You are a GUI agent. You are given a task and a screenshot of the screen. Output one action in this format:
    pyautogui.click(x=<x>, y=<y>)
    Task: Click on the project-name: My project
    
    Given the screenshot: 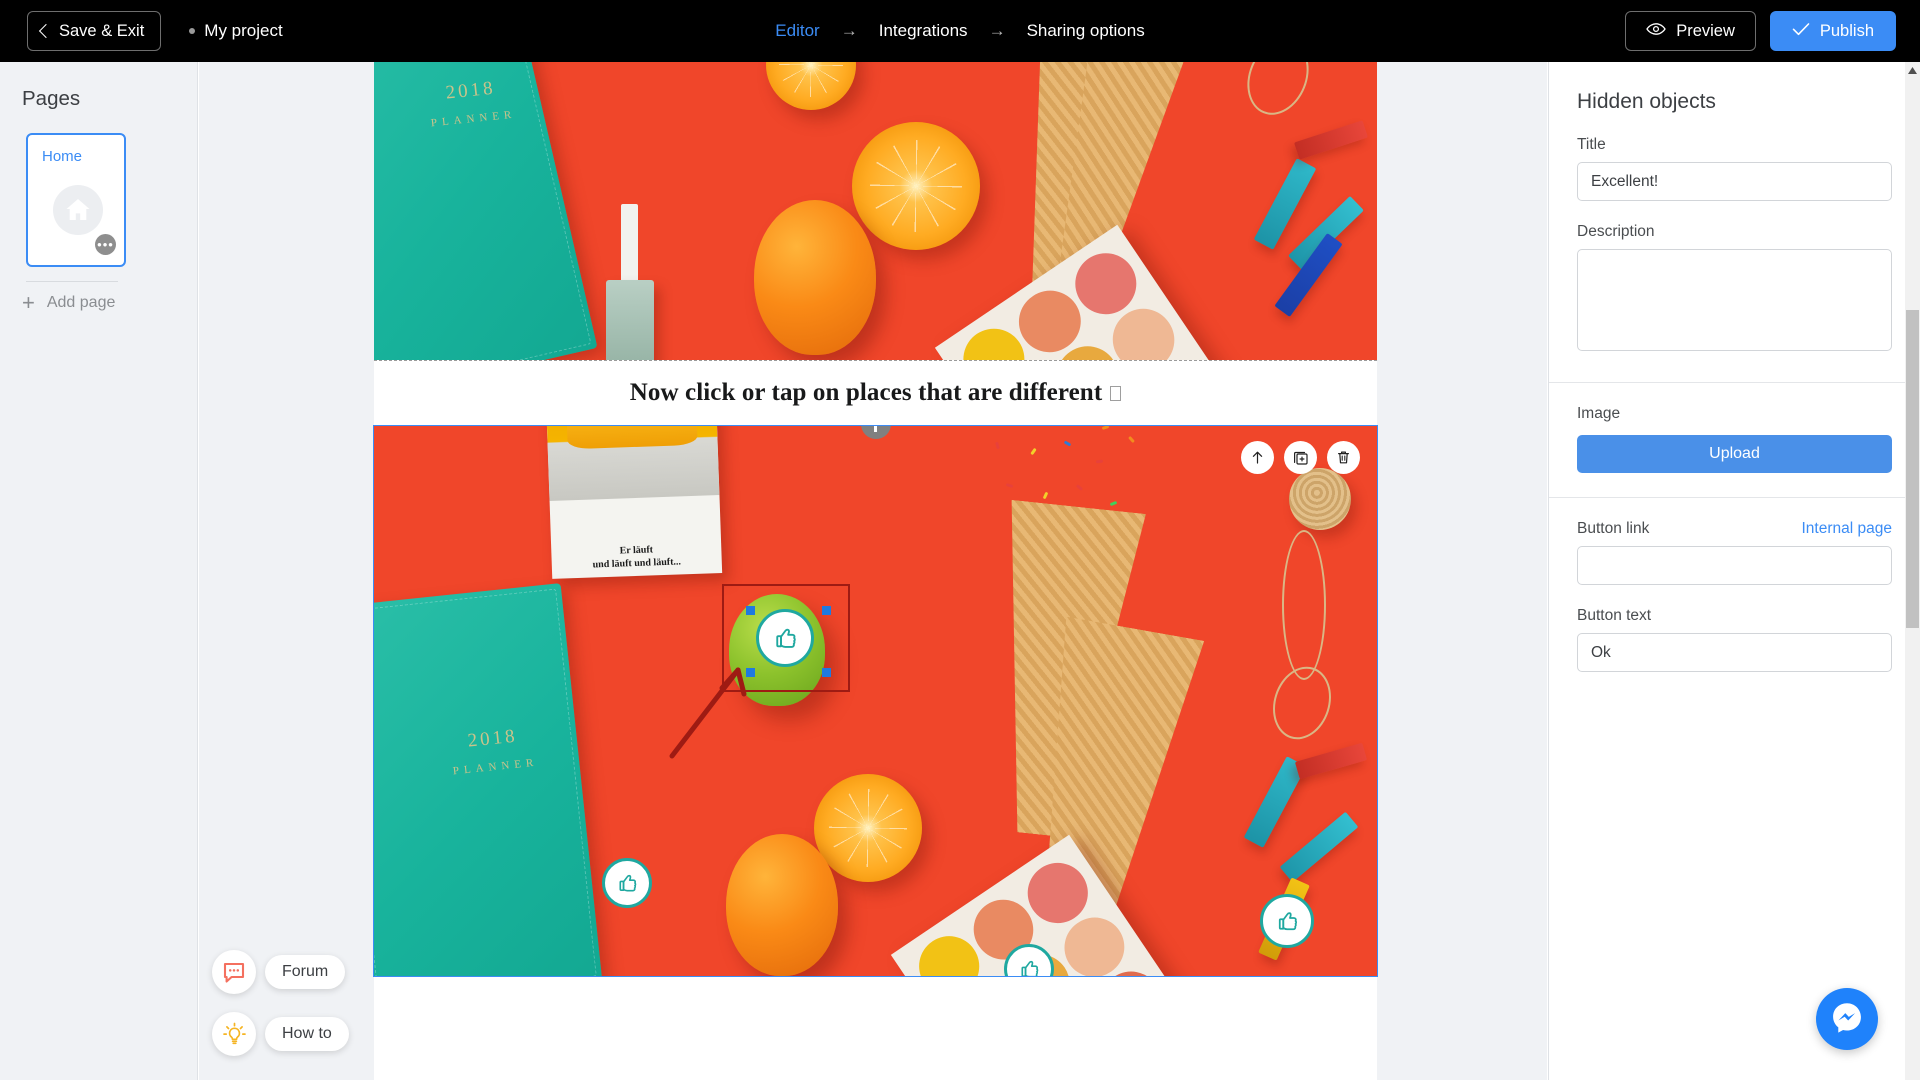 What is the action you would take?
    pyautogui.click(x=236, y=31)
    